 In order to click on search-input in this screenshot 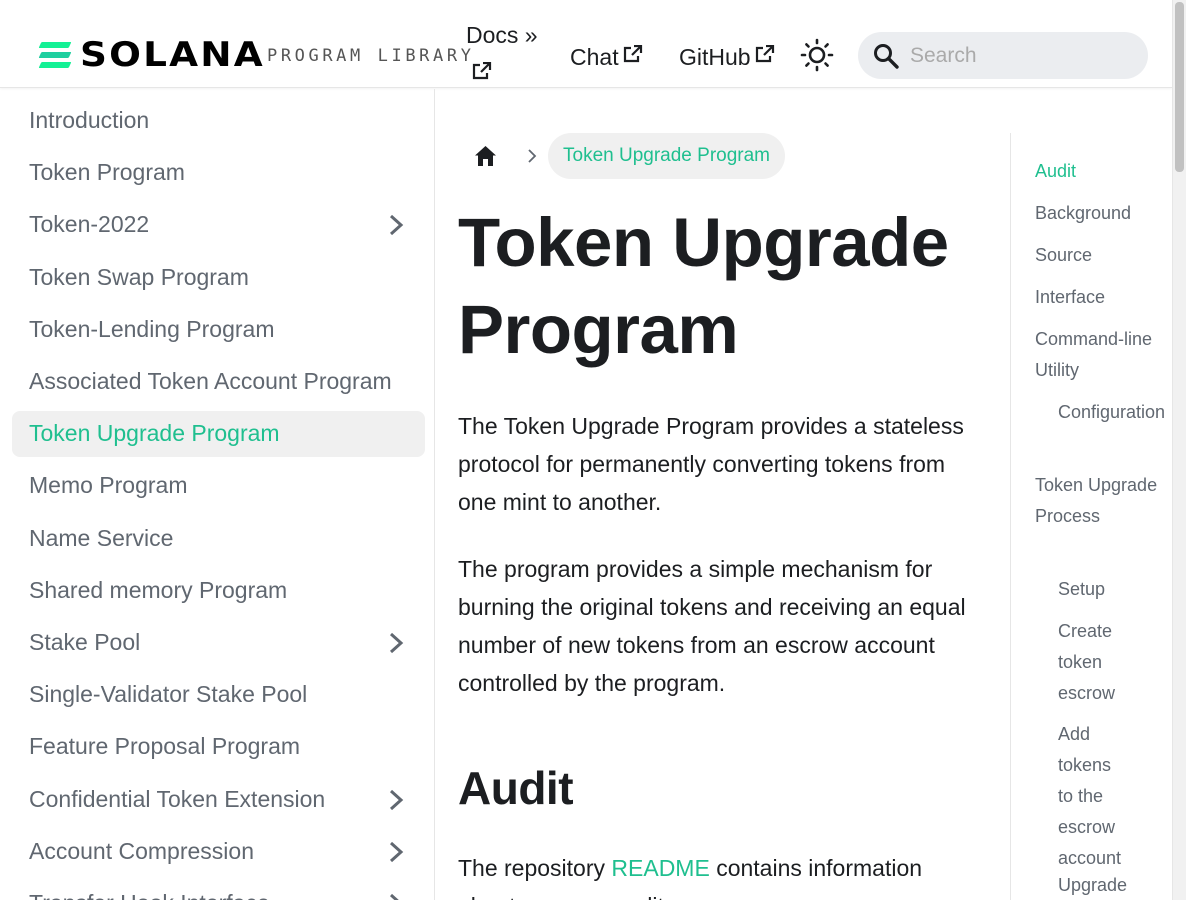, I will do `click(1022, 55)`.